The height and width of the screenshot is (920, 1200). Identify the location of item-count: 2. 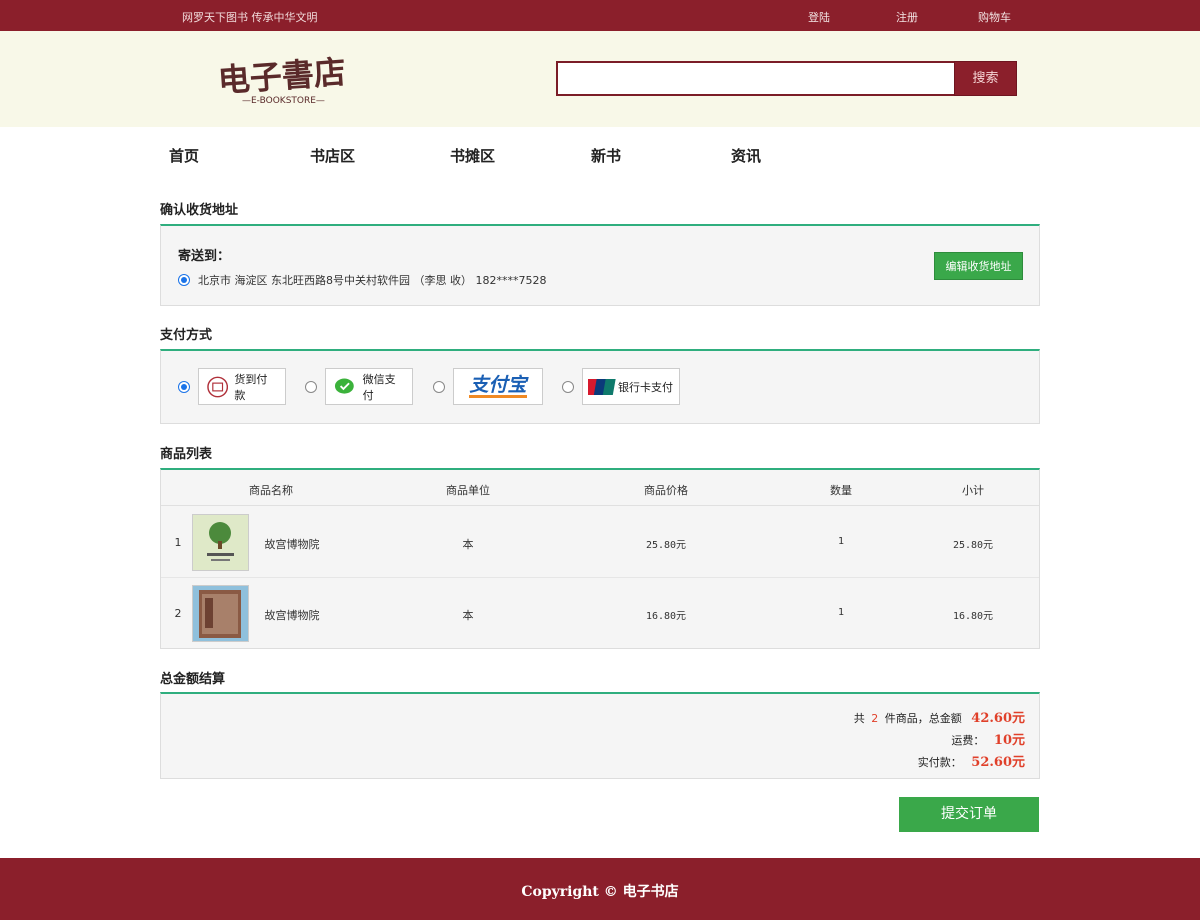
(875, 718).